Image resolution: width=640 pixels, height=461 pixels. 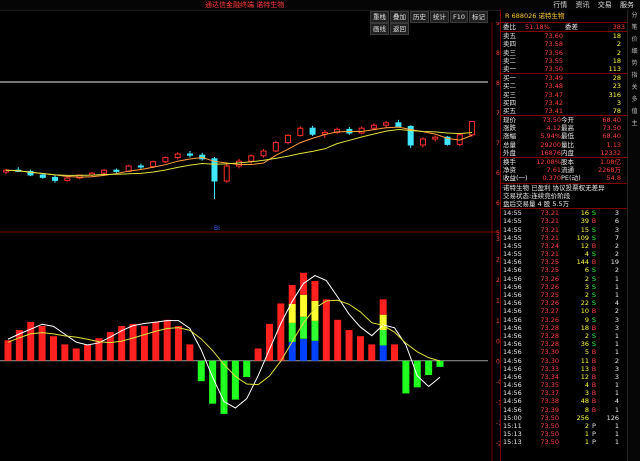 What do you see at coordinates (634, 76) in the screenshot?
I see `right-tab: 指` at bounding box center [634, 76].